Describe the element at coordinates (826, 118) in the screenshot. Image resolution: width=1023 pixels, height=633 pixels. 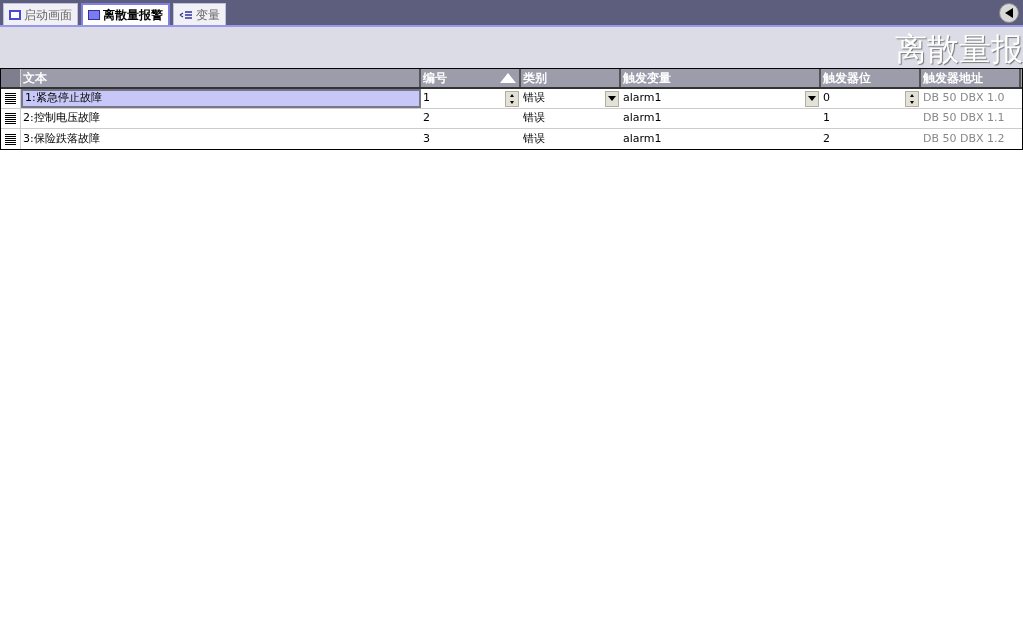
I see `table-cell-text: 1` at that location.